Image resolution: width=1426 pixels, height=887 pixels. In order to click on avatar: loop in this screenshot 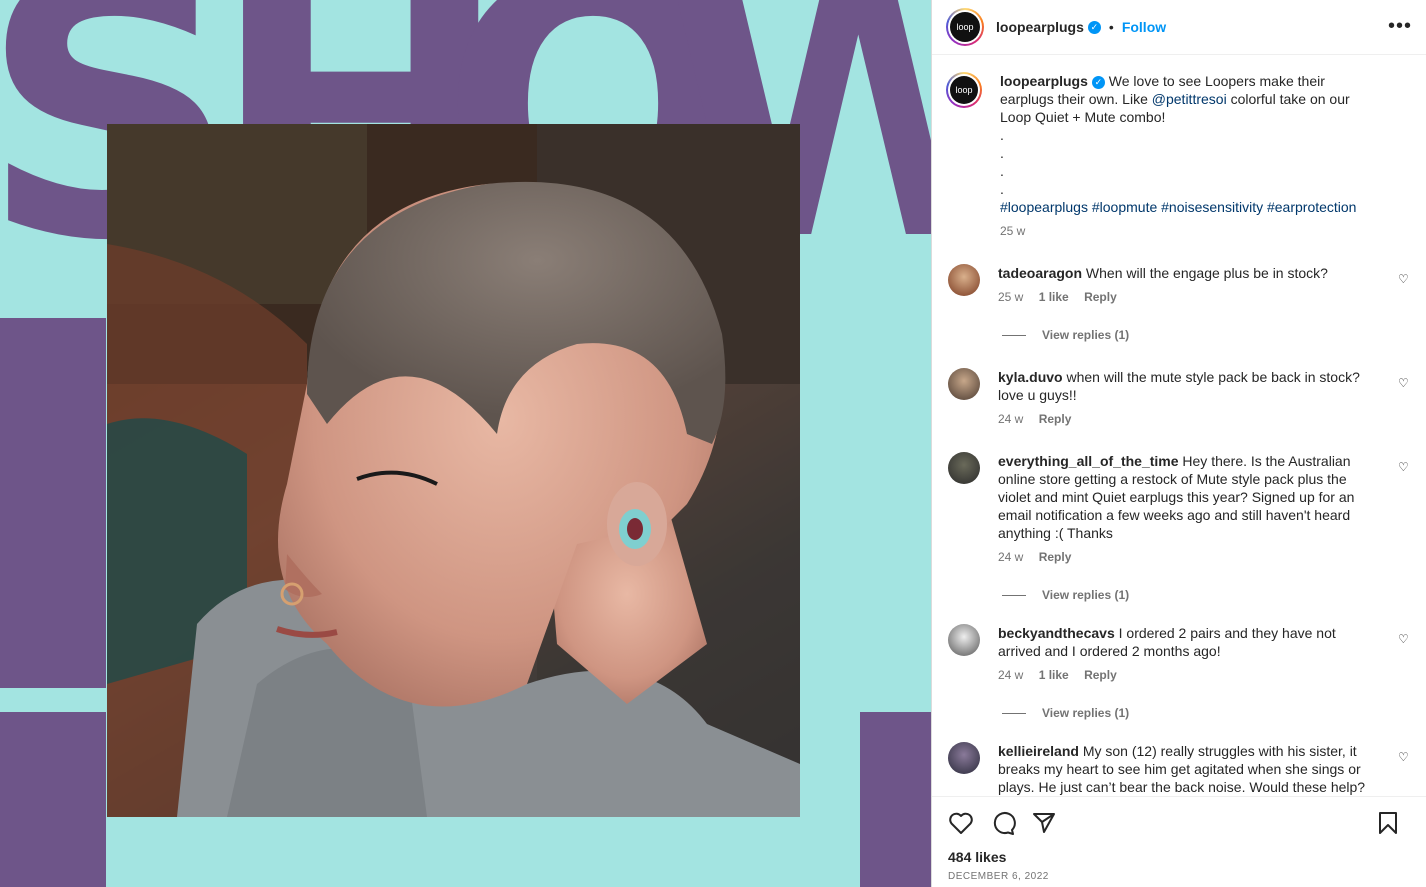, I will do `click(965, 27)`.